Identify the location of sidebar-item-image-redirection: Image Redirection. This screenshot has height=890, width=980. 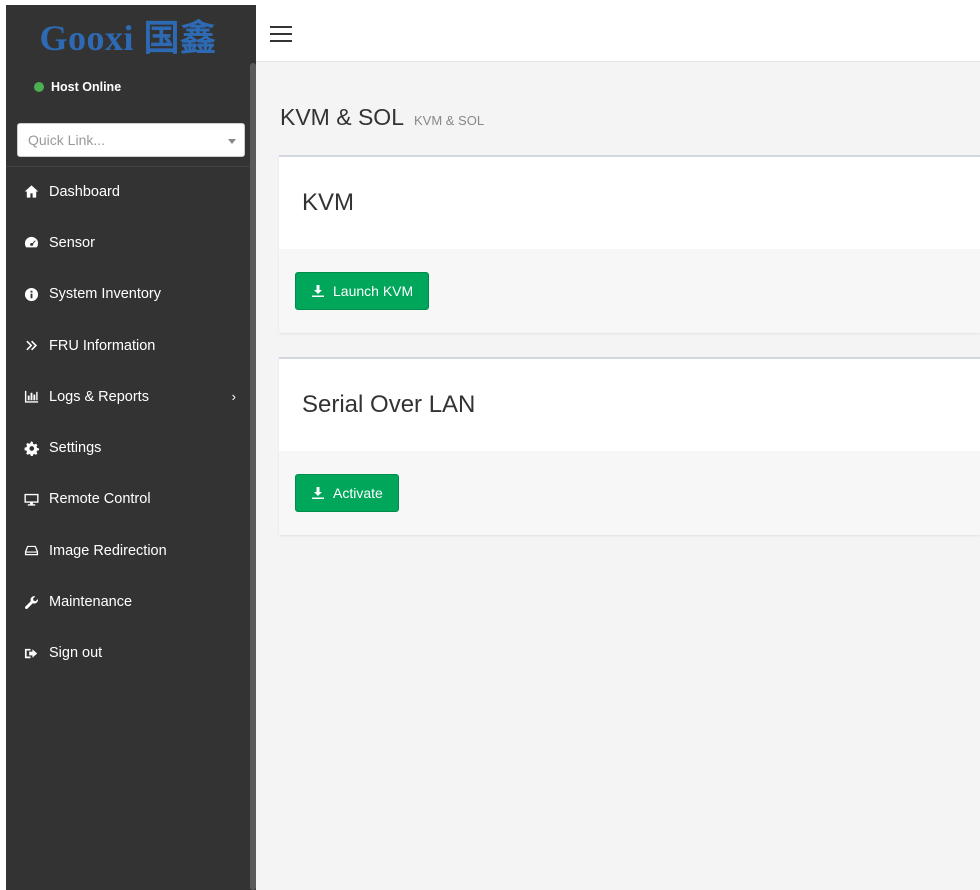
(128, 550).